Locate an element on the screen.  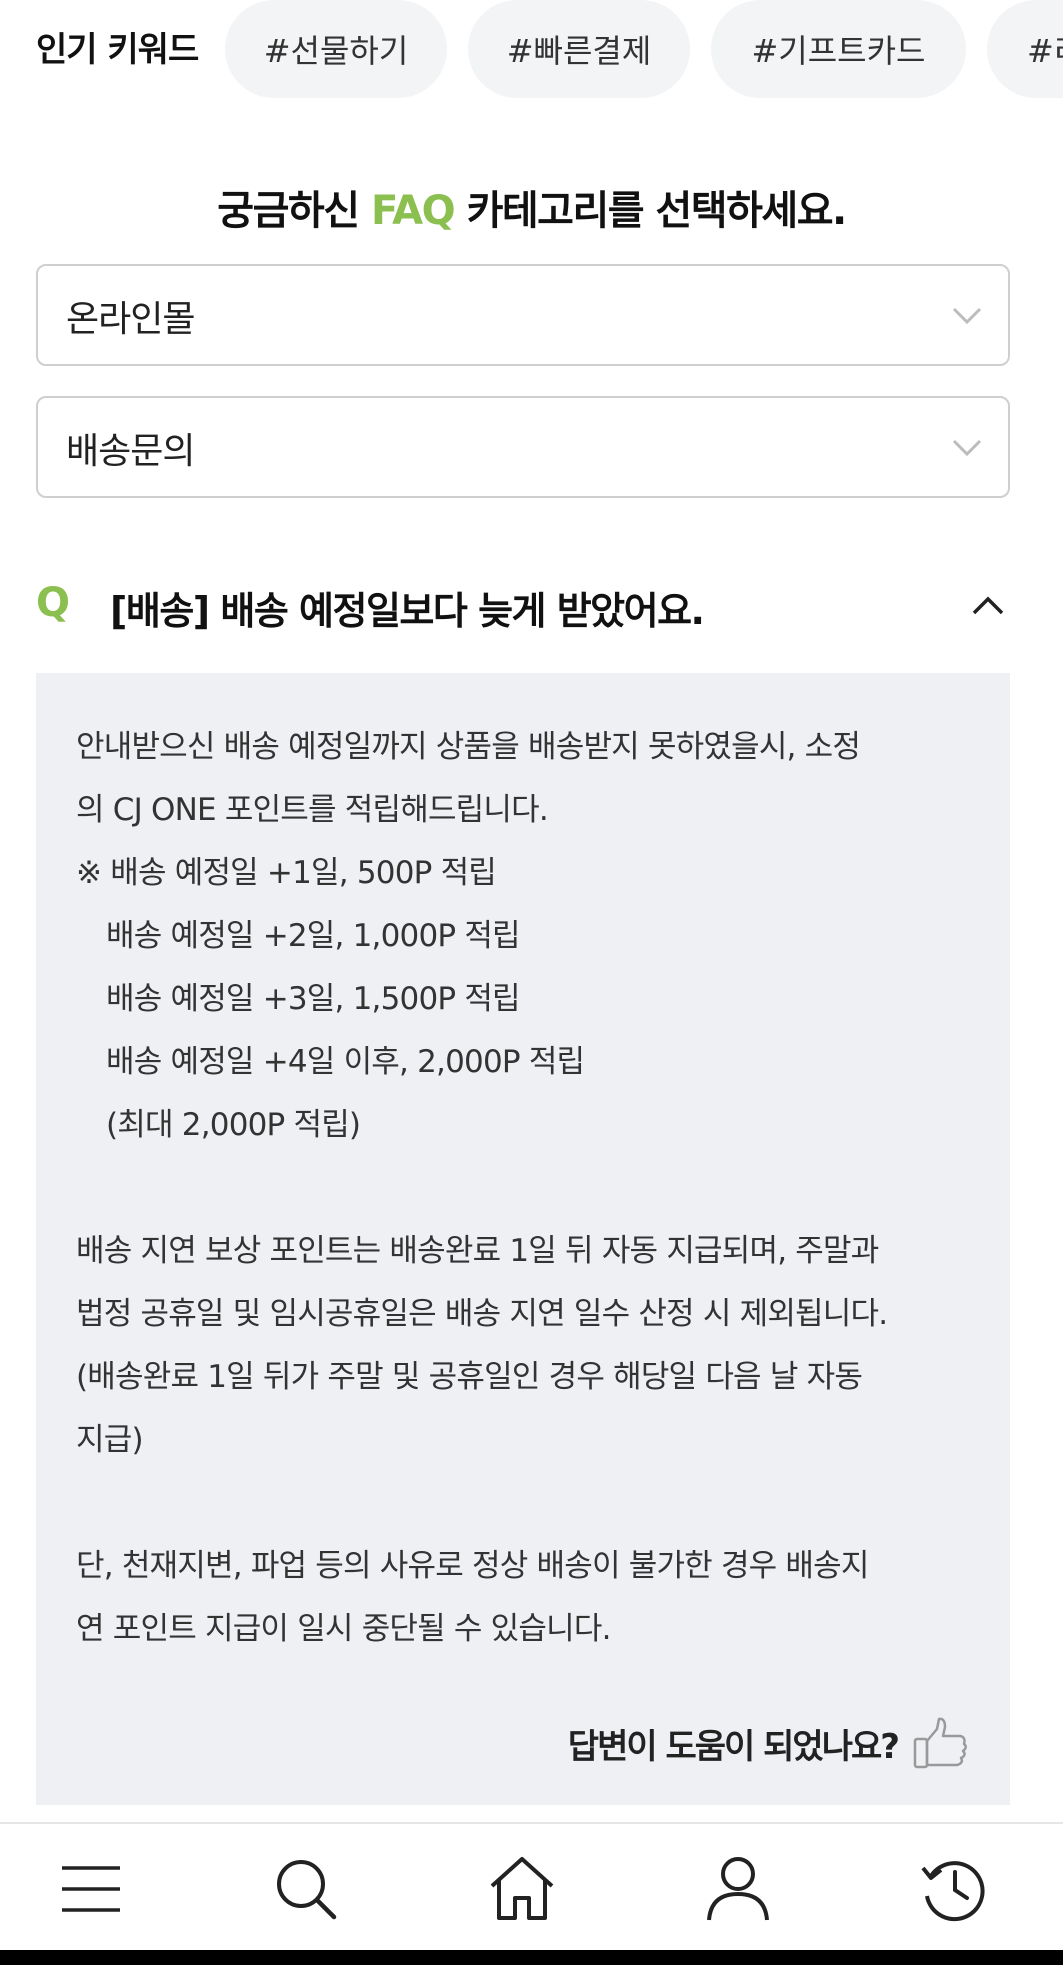
home-button is located at coordinates (522, 1889).